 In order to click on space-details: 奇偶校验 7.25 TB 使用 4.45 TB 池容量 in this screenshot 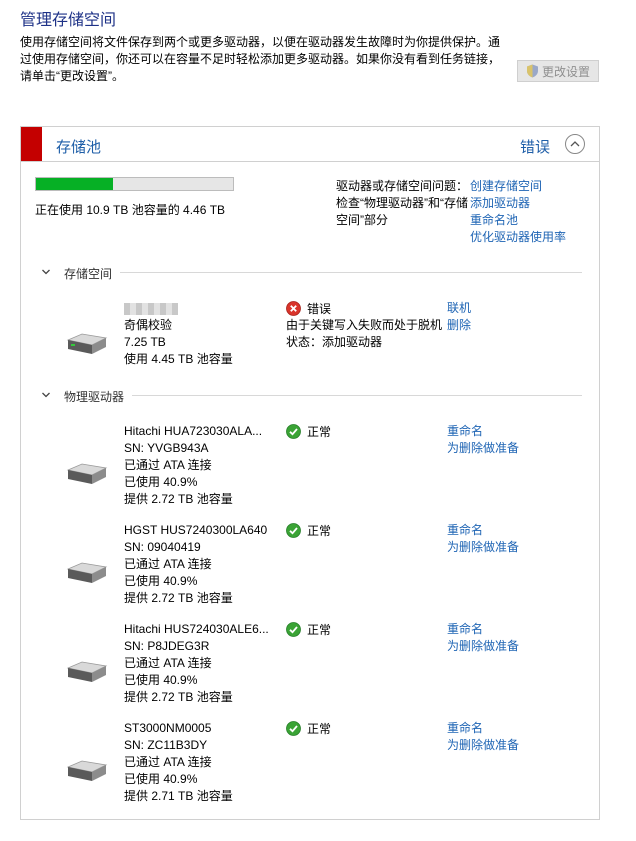, I will do `click(178, 342)`.